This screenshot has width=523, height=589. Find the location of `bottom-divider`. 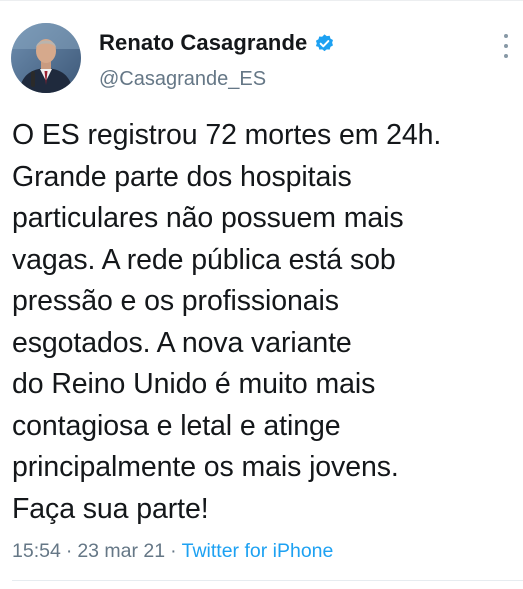

bottom-divider is located at coordinates (267, 580).